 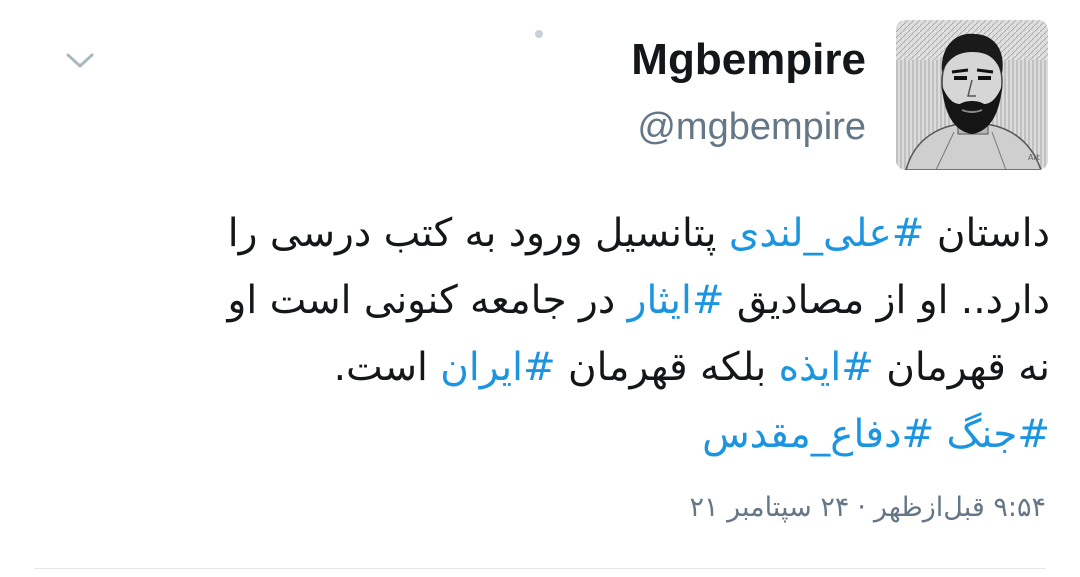 What do you see at coordinates (887, 300) in the screenshot?
I see `tweet-text-segment: دارد.. او از مصادیق` at bounding box center [887, 300].